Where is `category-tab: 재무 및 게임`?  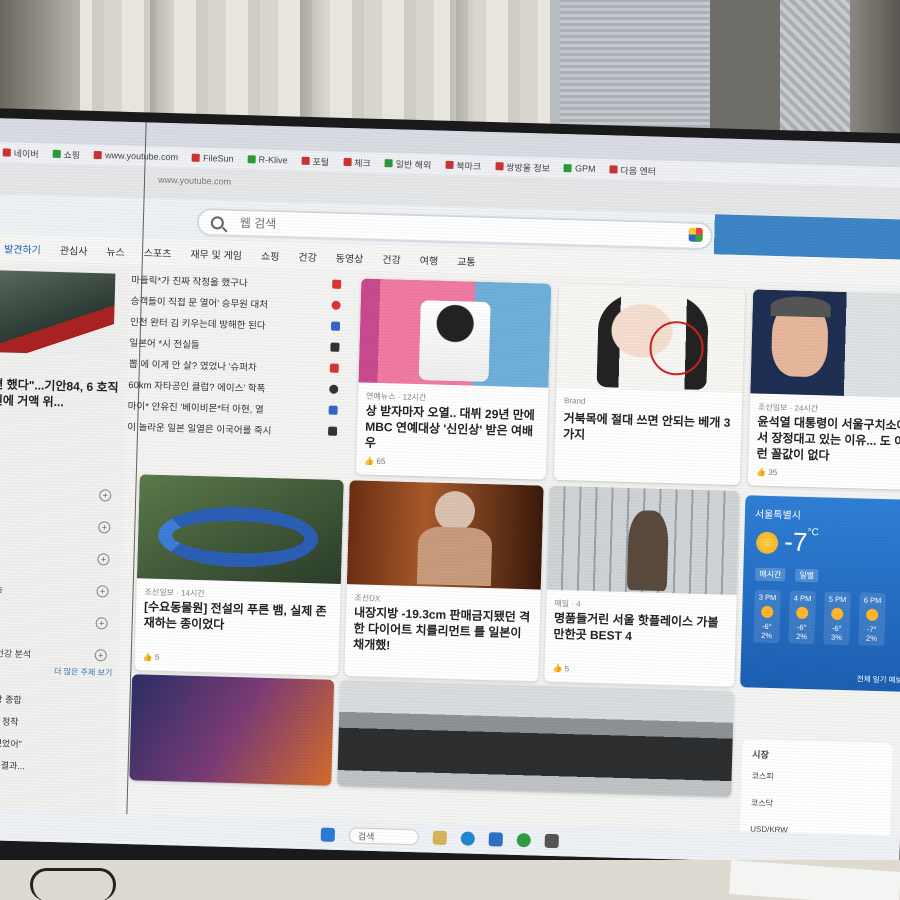 category-tab: 재무 및 게임 is located at coordinates (216, 253).